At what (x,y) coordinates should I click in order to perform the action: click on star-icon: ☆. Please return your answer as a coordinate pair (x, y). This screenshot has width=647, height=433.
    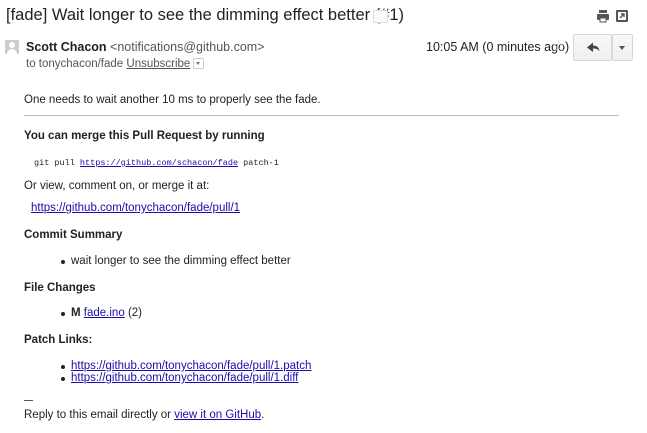
    Looking at the image, I should click on (558, 46).